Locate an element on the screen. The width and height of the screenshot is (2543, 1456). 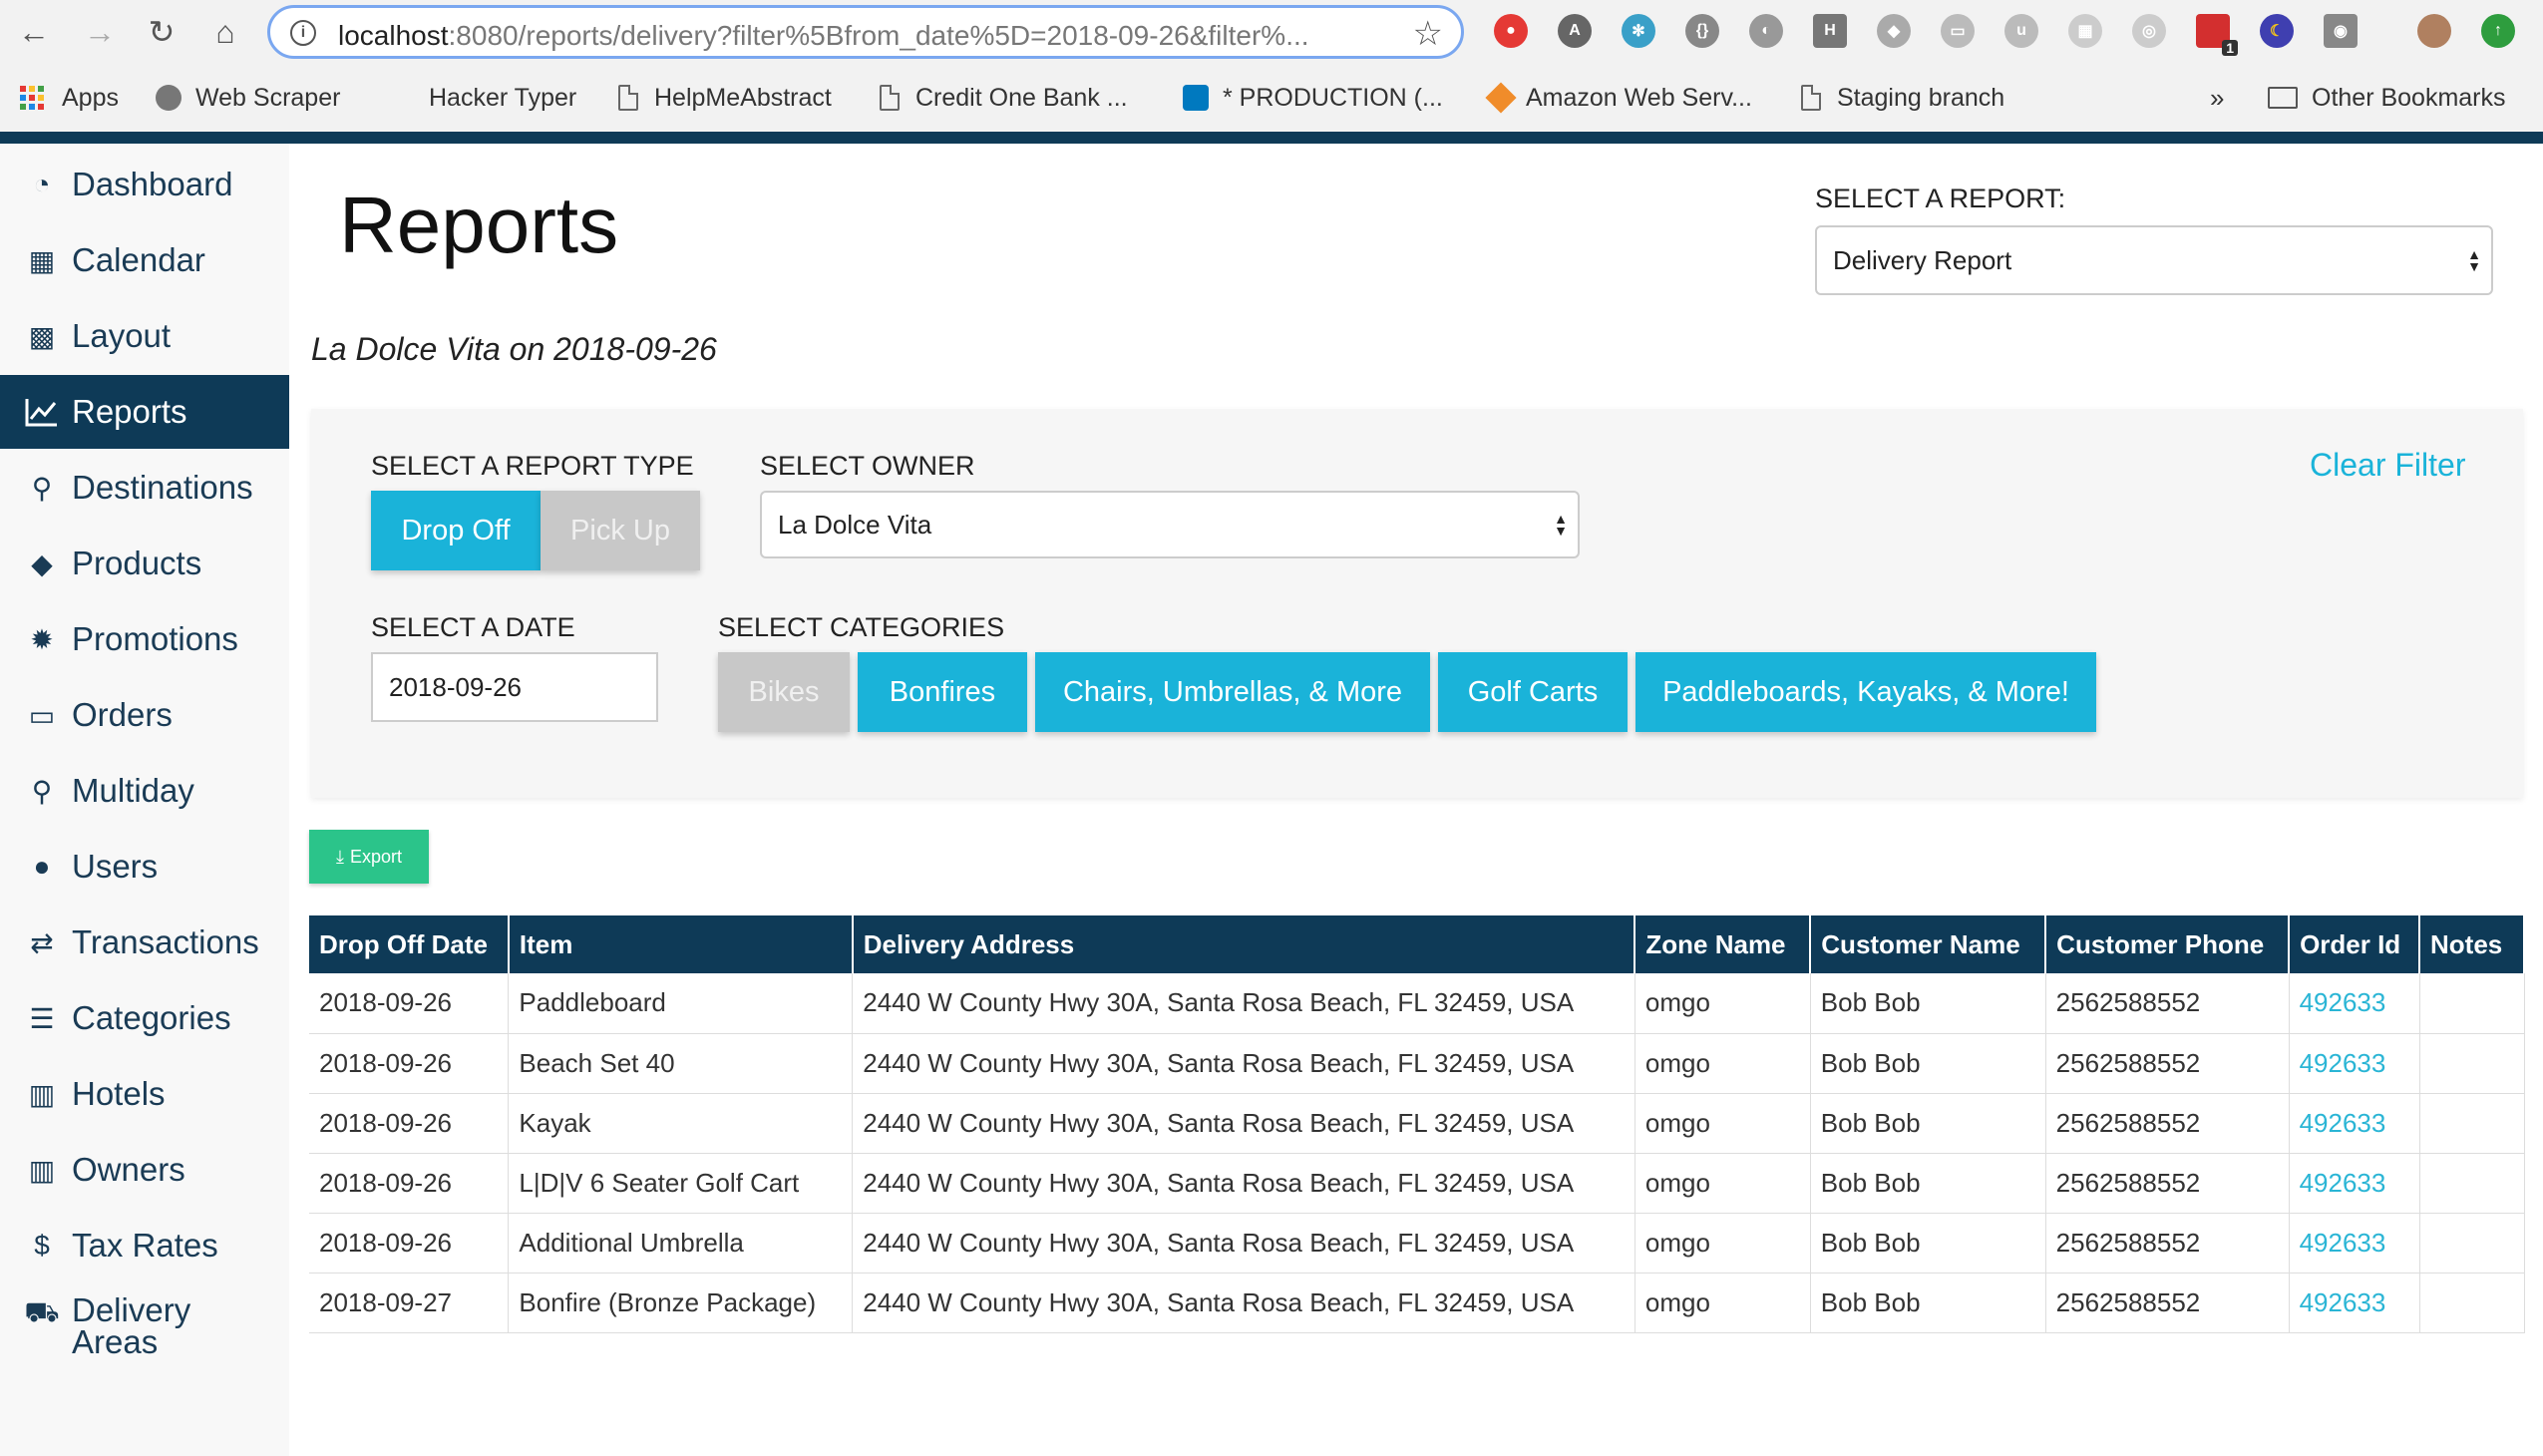
sidebar-item-users: ● Users is located at coordinates (144, 867).